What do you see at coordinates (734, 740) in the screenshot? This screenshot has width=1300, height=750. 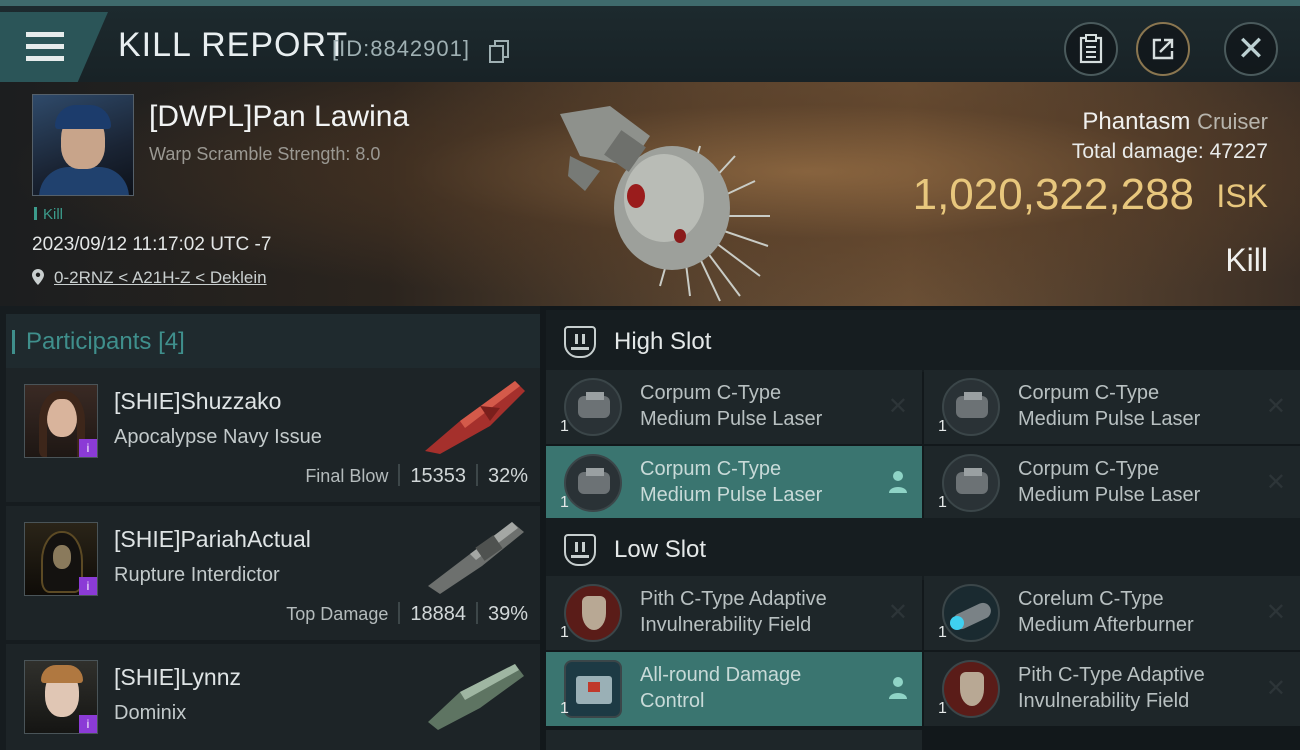 I see `module-slot` at bounding box center [734, 740].